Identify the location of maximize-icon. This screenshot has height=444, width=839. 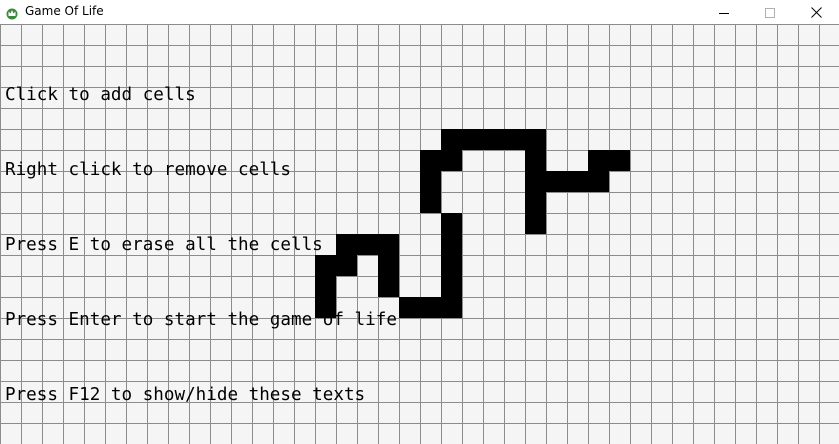
(770, 12).